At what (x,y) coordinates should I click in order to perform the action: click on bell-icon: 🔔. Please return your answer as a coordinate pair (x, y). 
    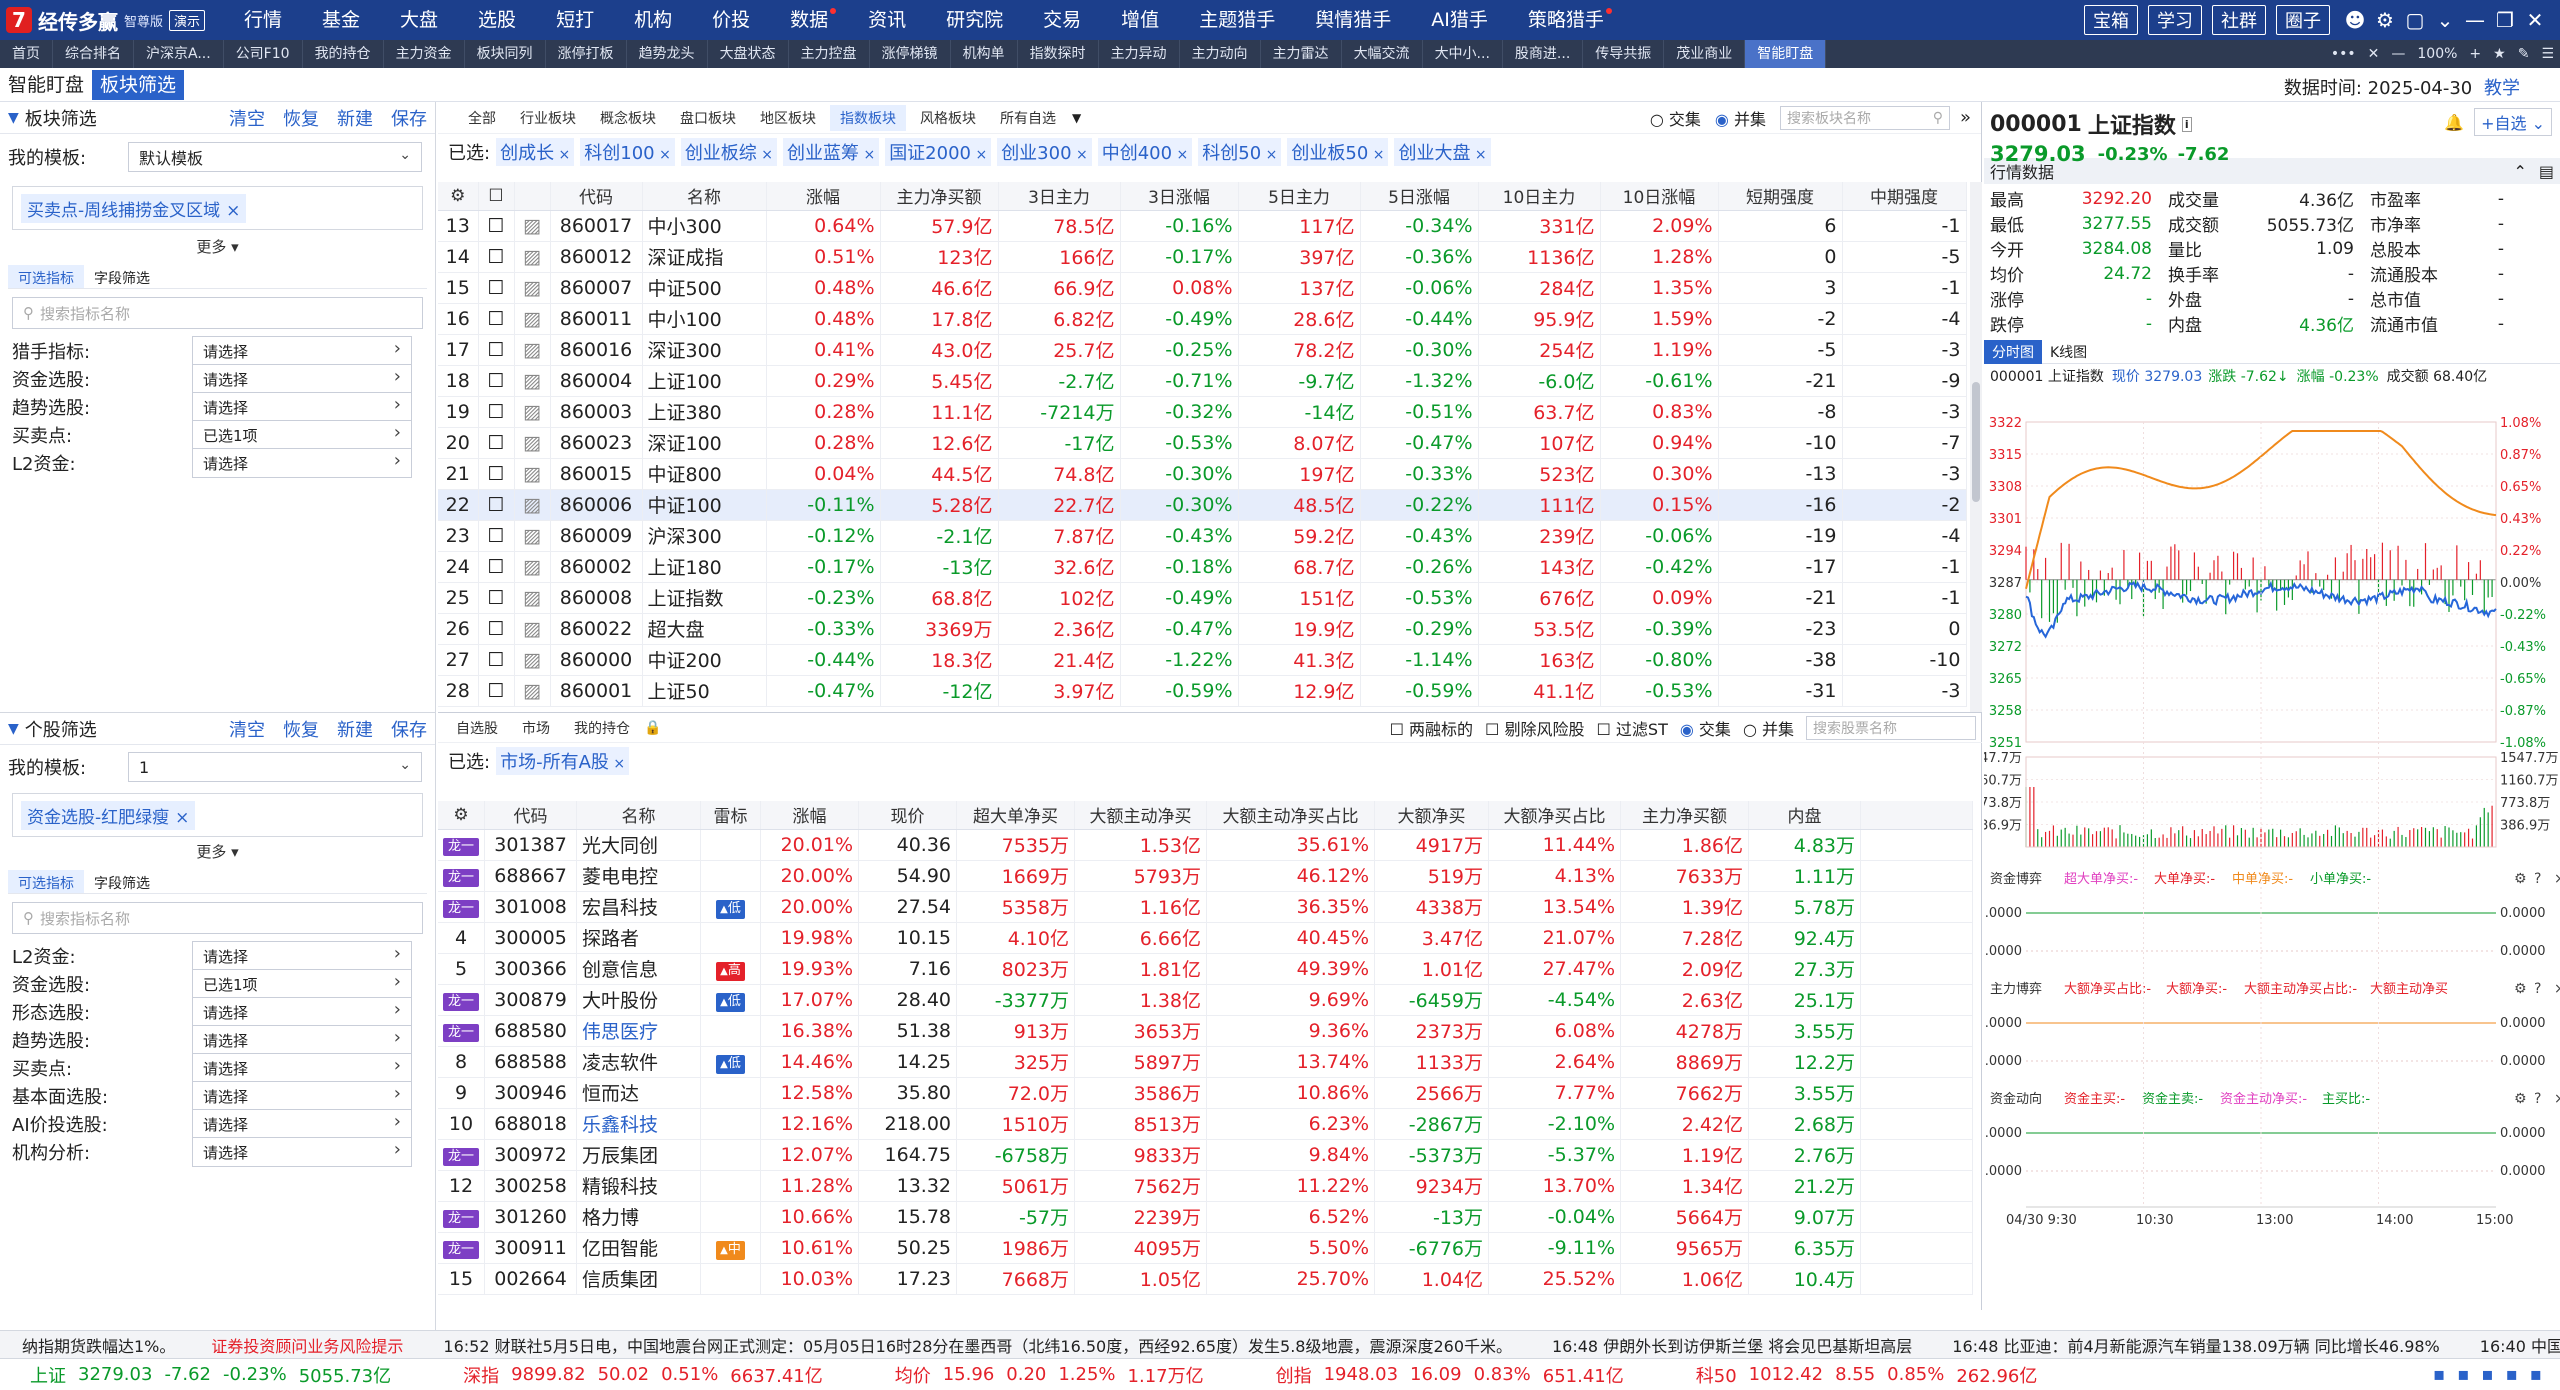
    Looking at the image, I should click on (2454, 122).